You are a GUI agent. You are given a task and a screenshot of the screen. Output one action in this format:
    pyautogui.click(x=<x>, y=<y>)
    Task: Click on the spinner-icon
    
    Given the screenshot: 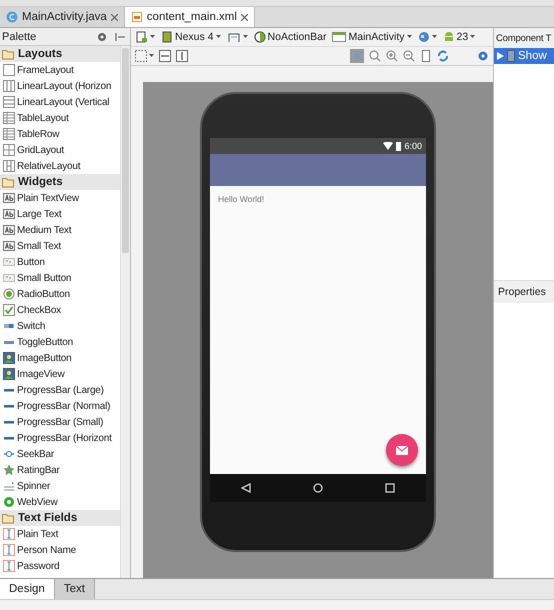 What is the action you would take?
    pyautogui.click(x=9, y=486)
    